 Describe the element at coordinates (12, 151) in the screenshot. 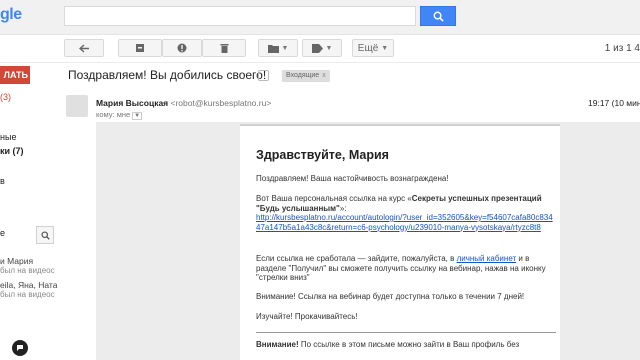

I see `sidebar-item-drafts: ки (7)` at that location.